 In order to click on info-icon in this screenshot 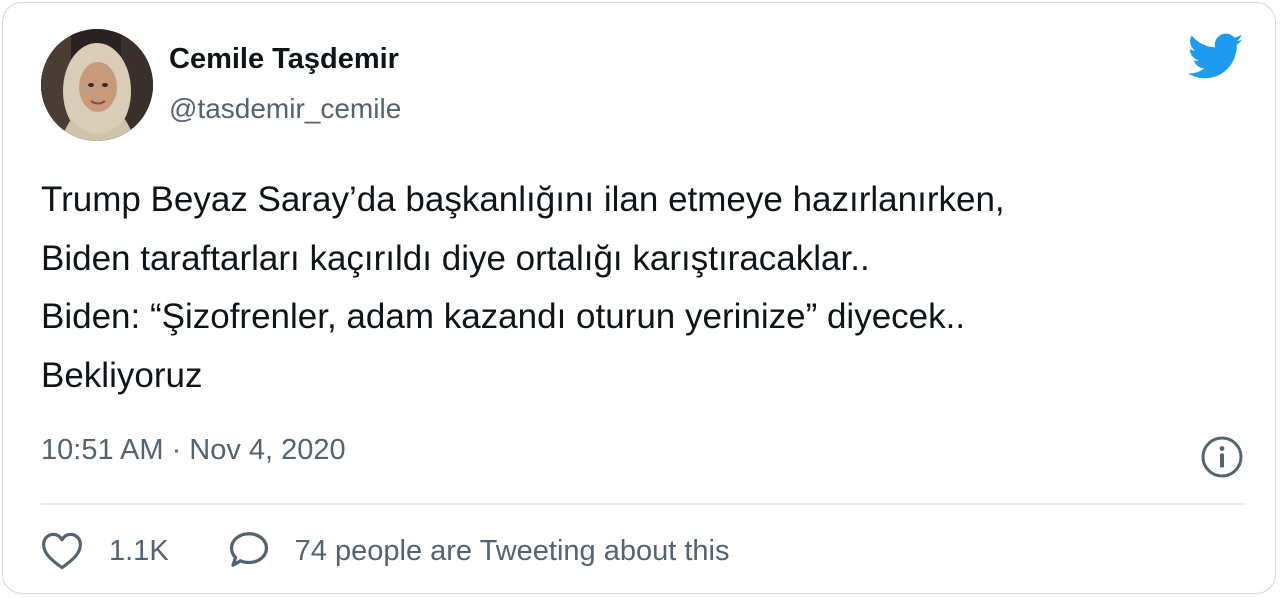, I will do `click(1222, 457)`.